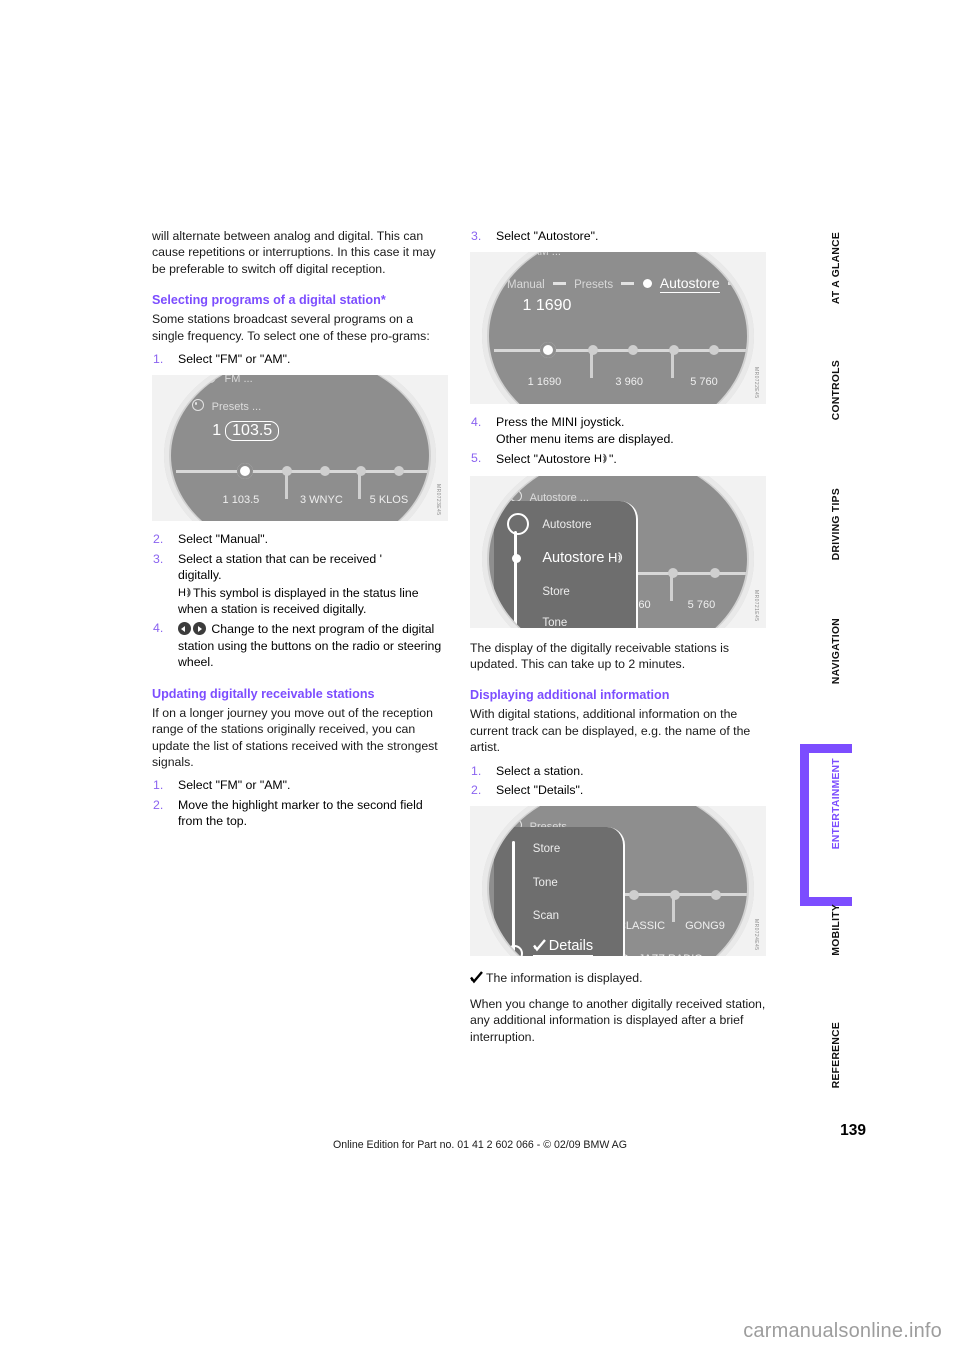 This screenshot has width=960, height=1358. I want to click on sidebar-item-entertainment: ENTERTAINMENT, so click(833, 825).